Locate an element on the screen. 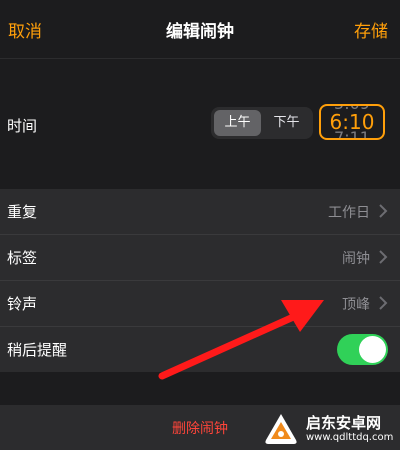 The image size is (400, 450). cancel-button: 取消 is located at coordinates (25, 29).